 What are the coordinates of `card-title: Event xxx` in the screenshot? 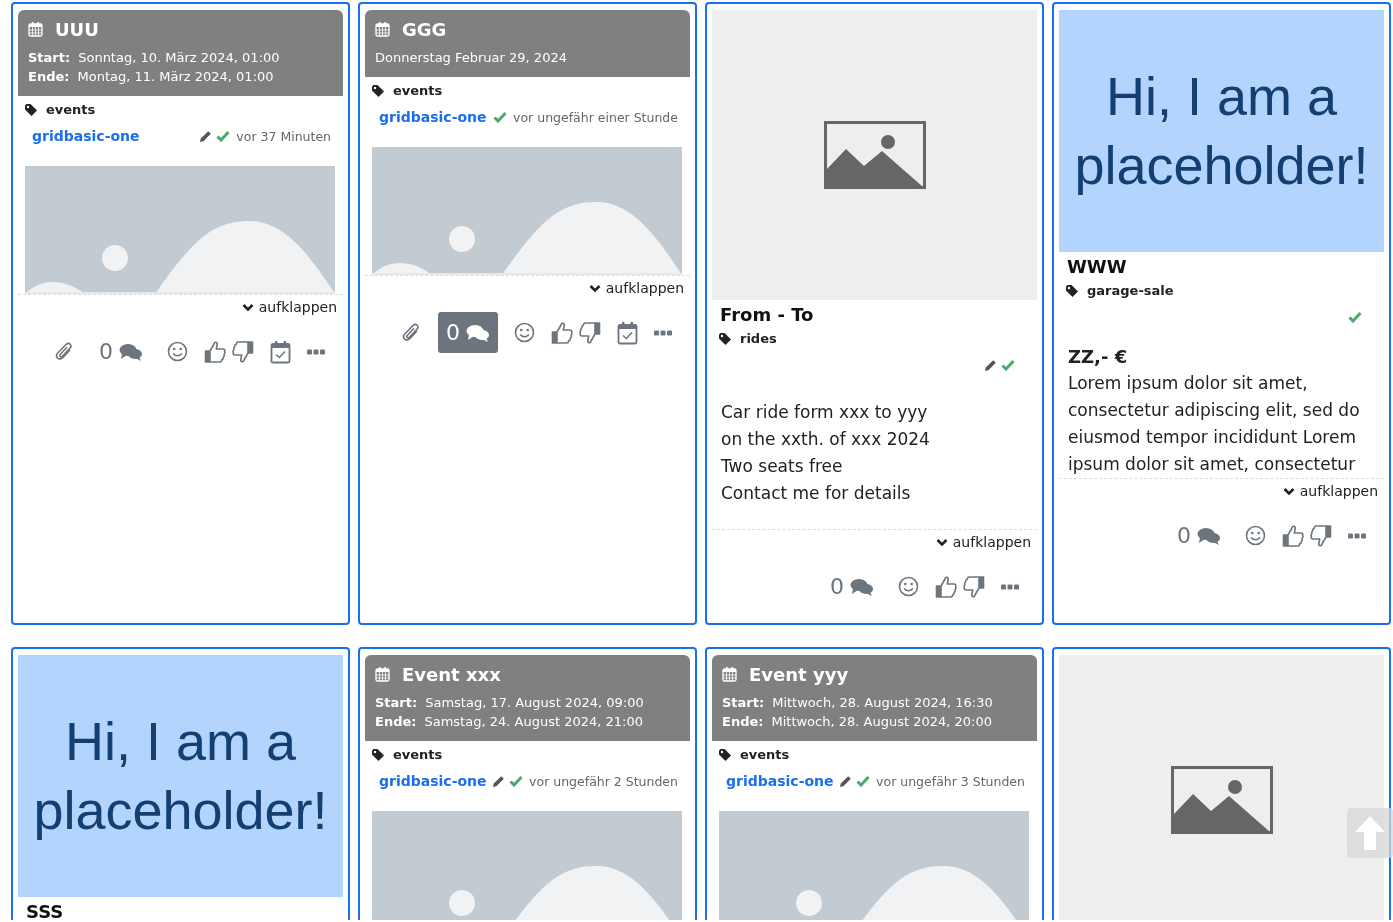 It's located at (451, 674).